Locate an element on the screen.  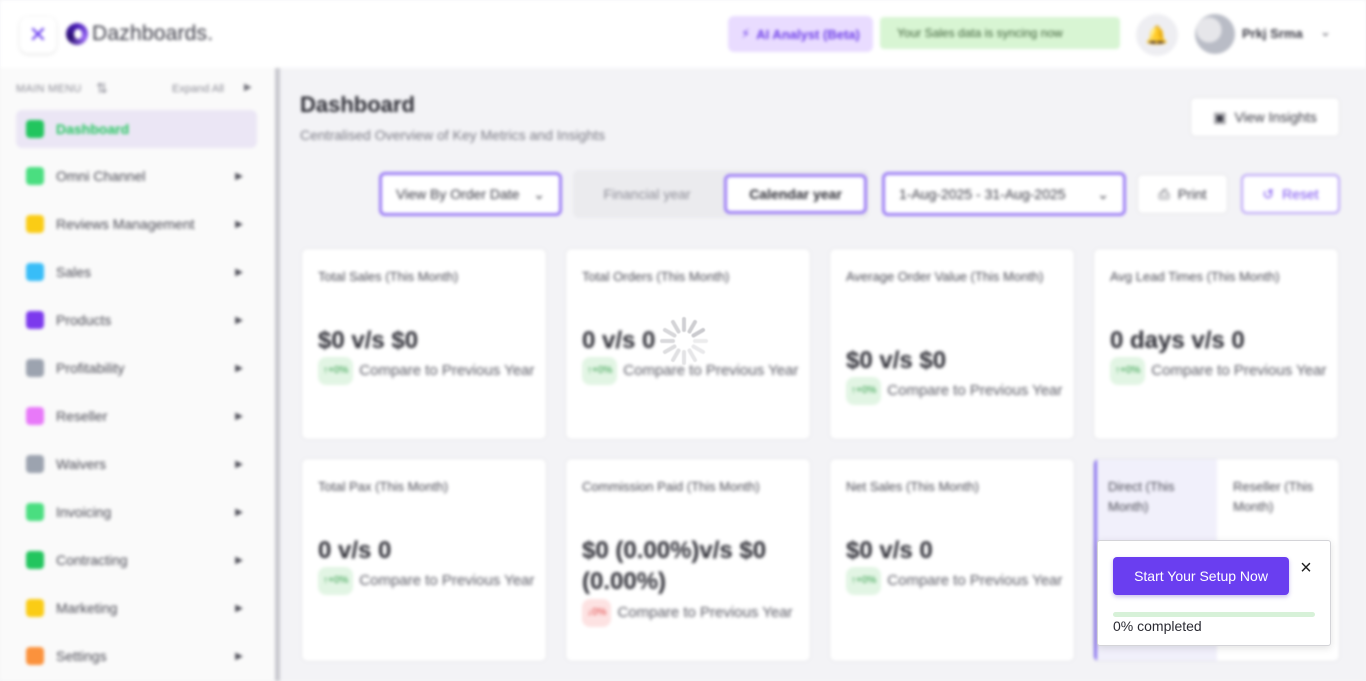
close-icon: × is located at coordinates (1306, 568).